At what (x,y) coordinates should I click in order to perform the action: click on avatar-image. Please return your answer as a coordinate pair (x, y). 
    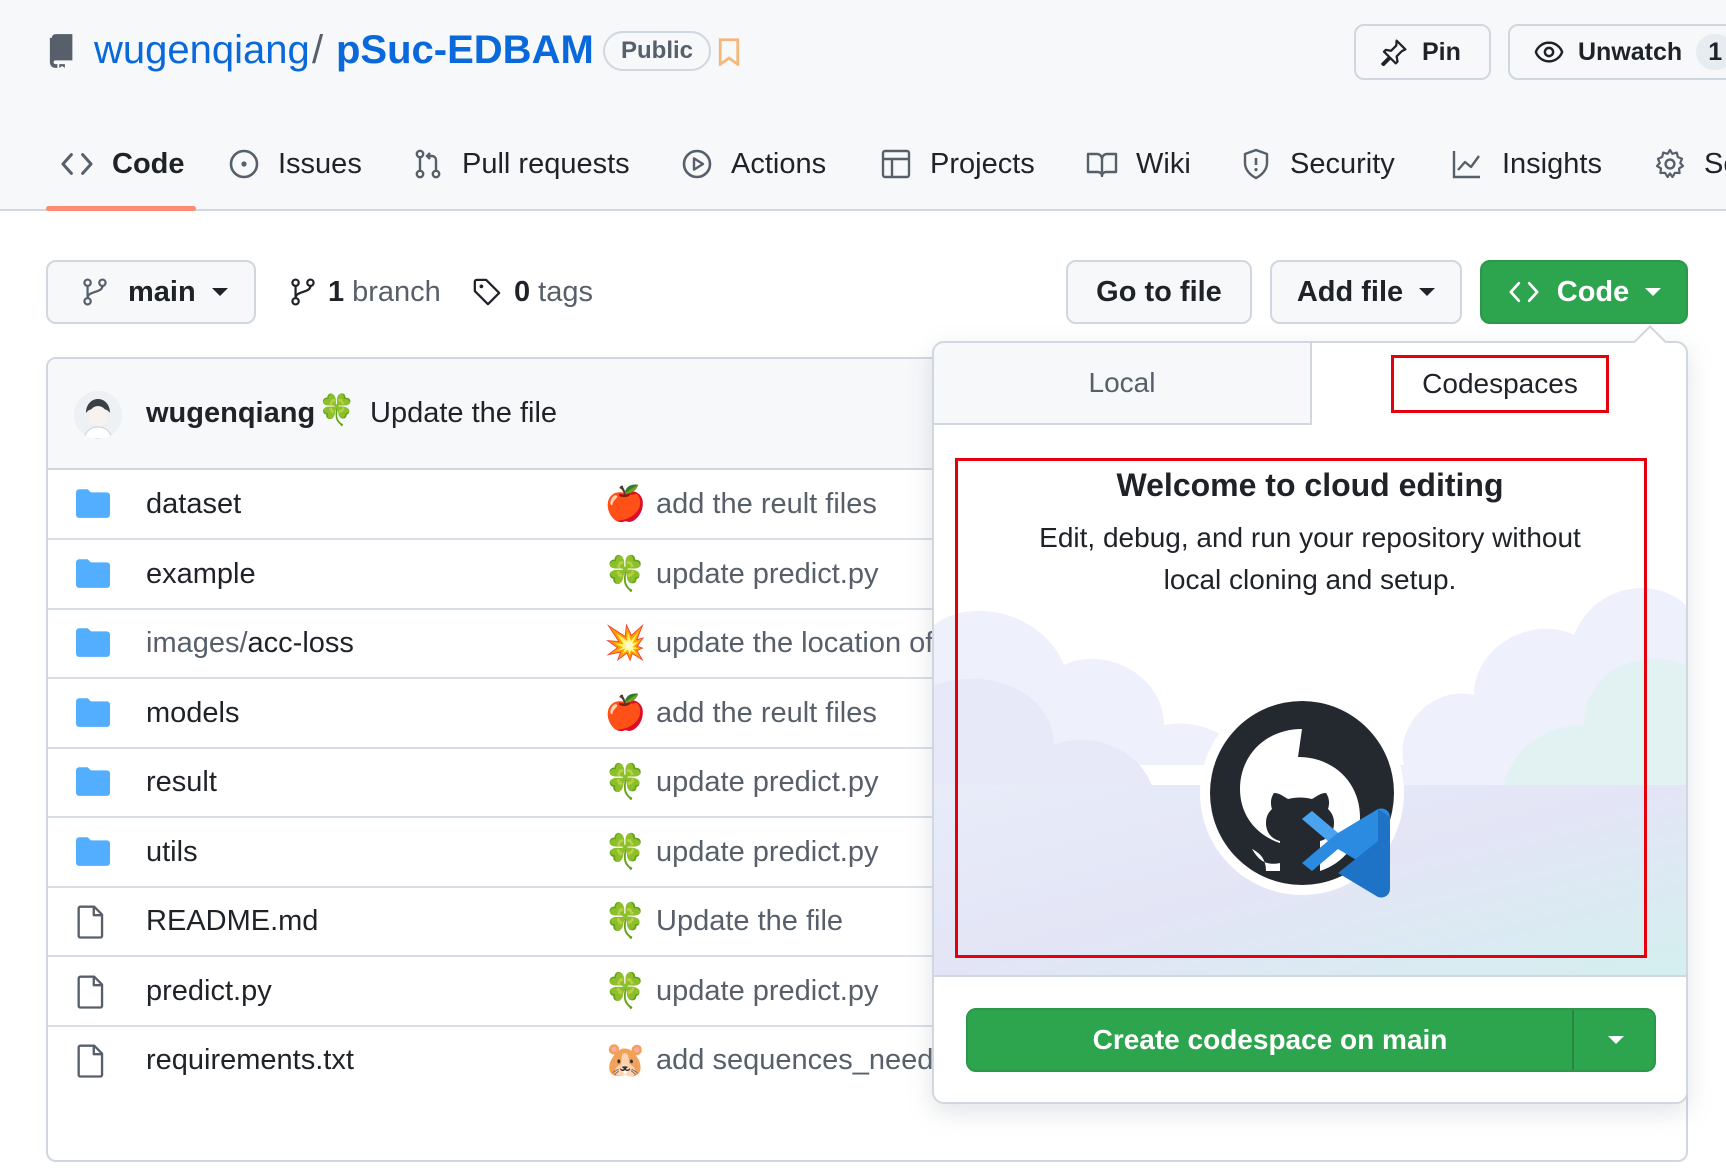
    Looking at the image, I should click on (98, 415).